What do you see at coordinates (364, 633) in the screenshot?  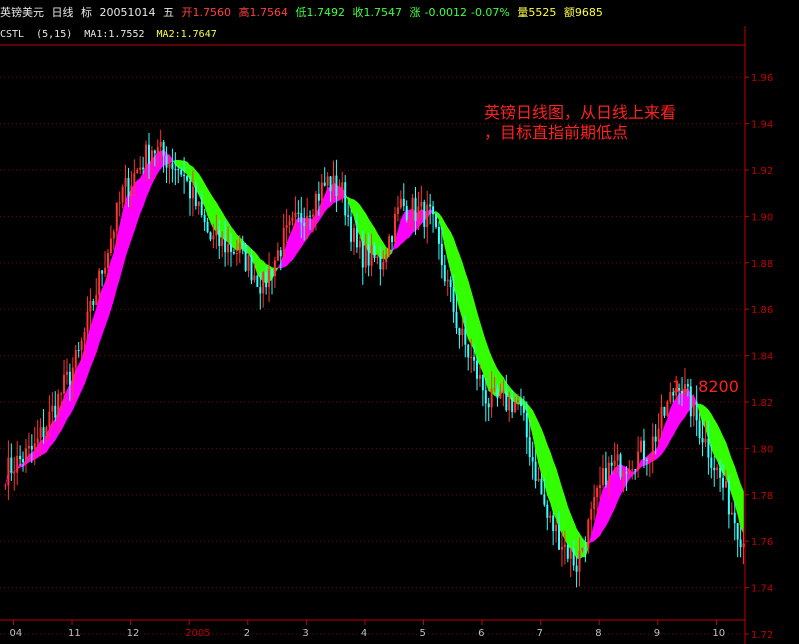 I see `x-tick-label: 4` at bounding box center [364, 633].